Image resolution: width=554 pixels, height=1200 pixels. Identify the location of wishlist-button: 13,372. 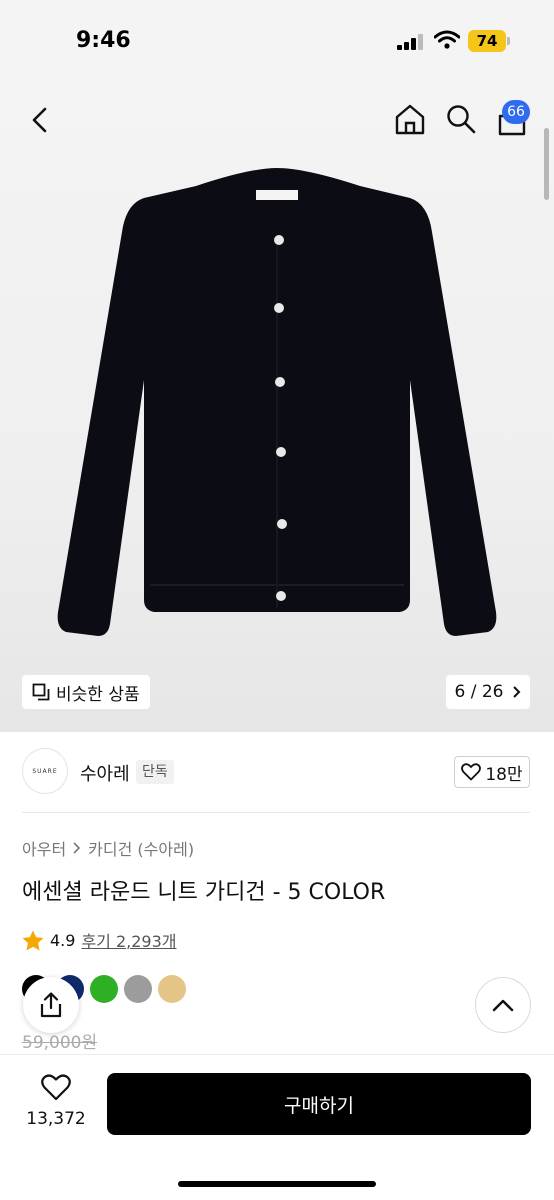
(56, 1101).